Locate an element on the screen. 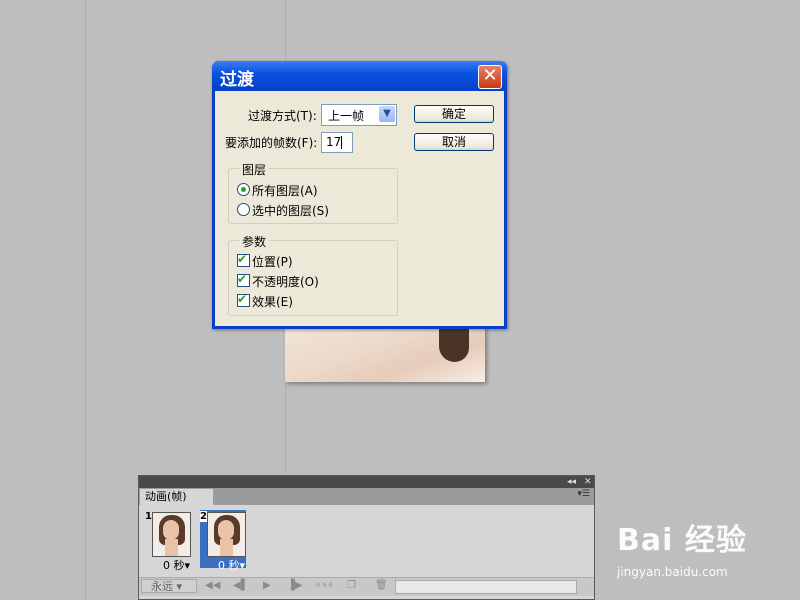  frames-to-add-value: 17 is located at coordinates (334, 142).